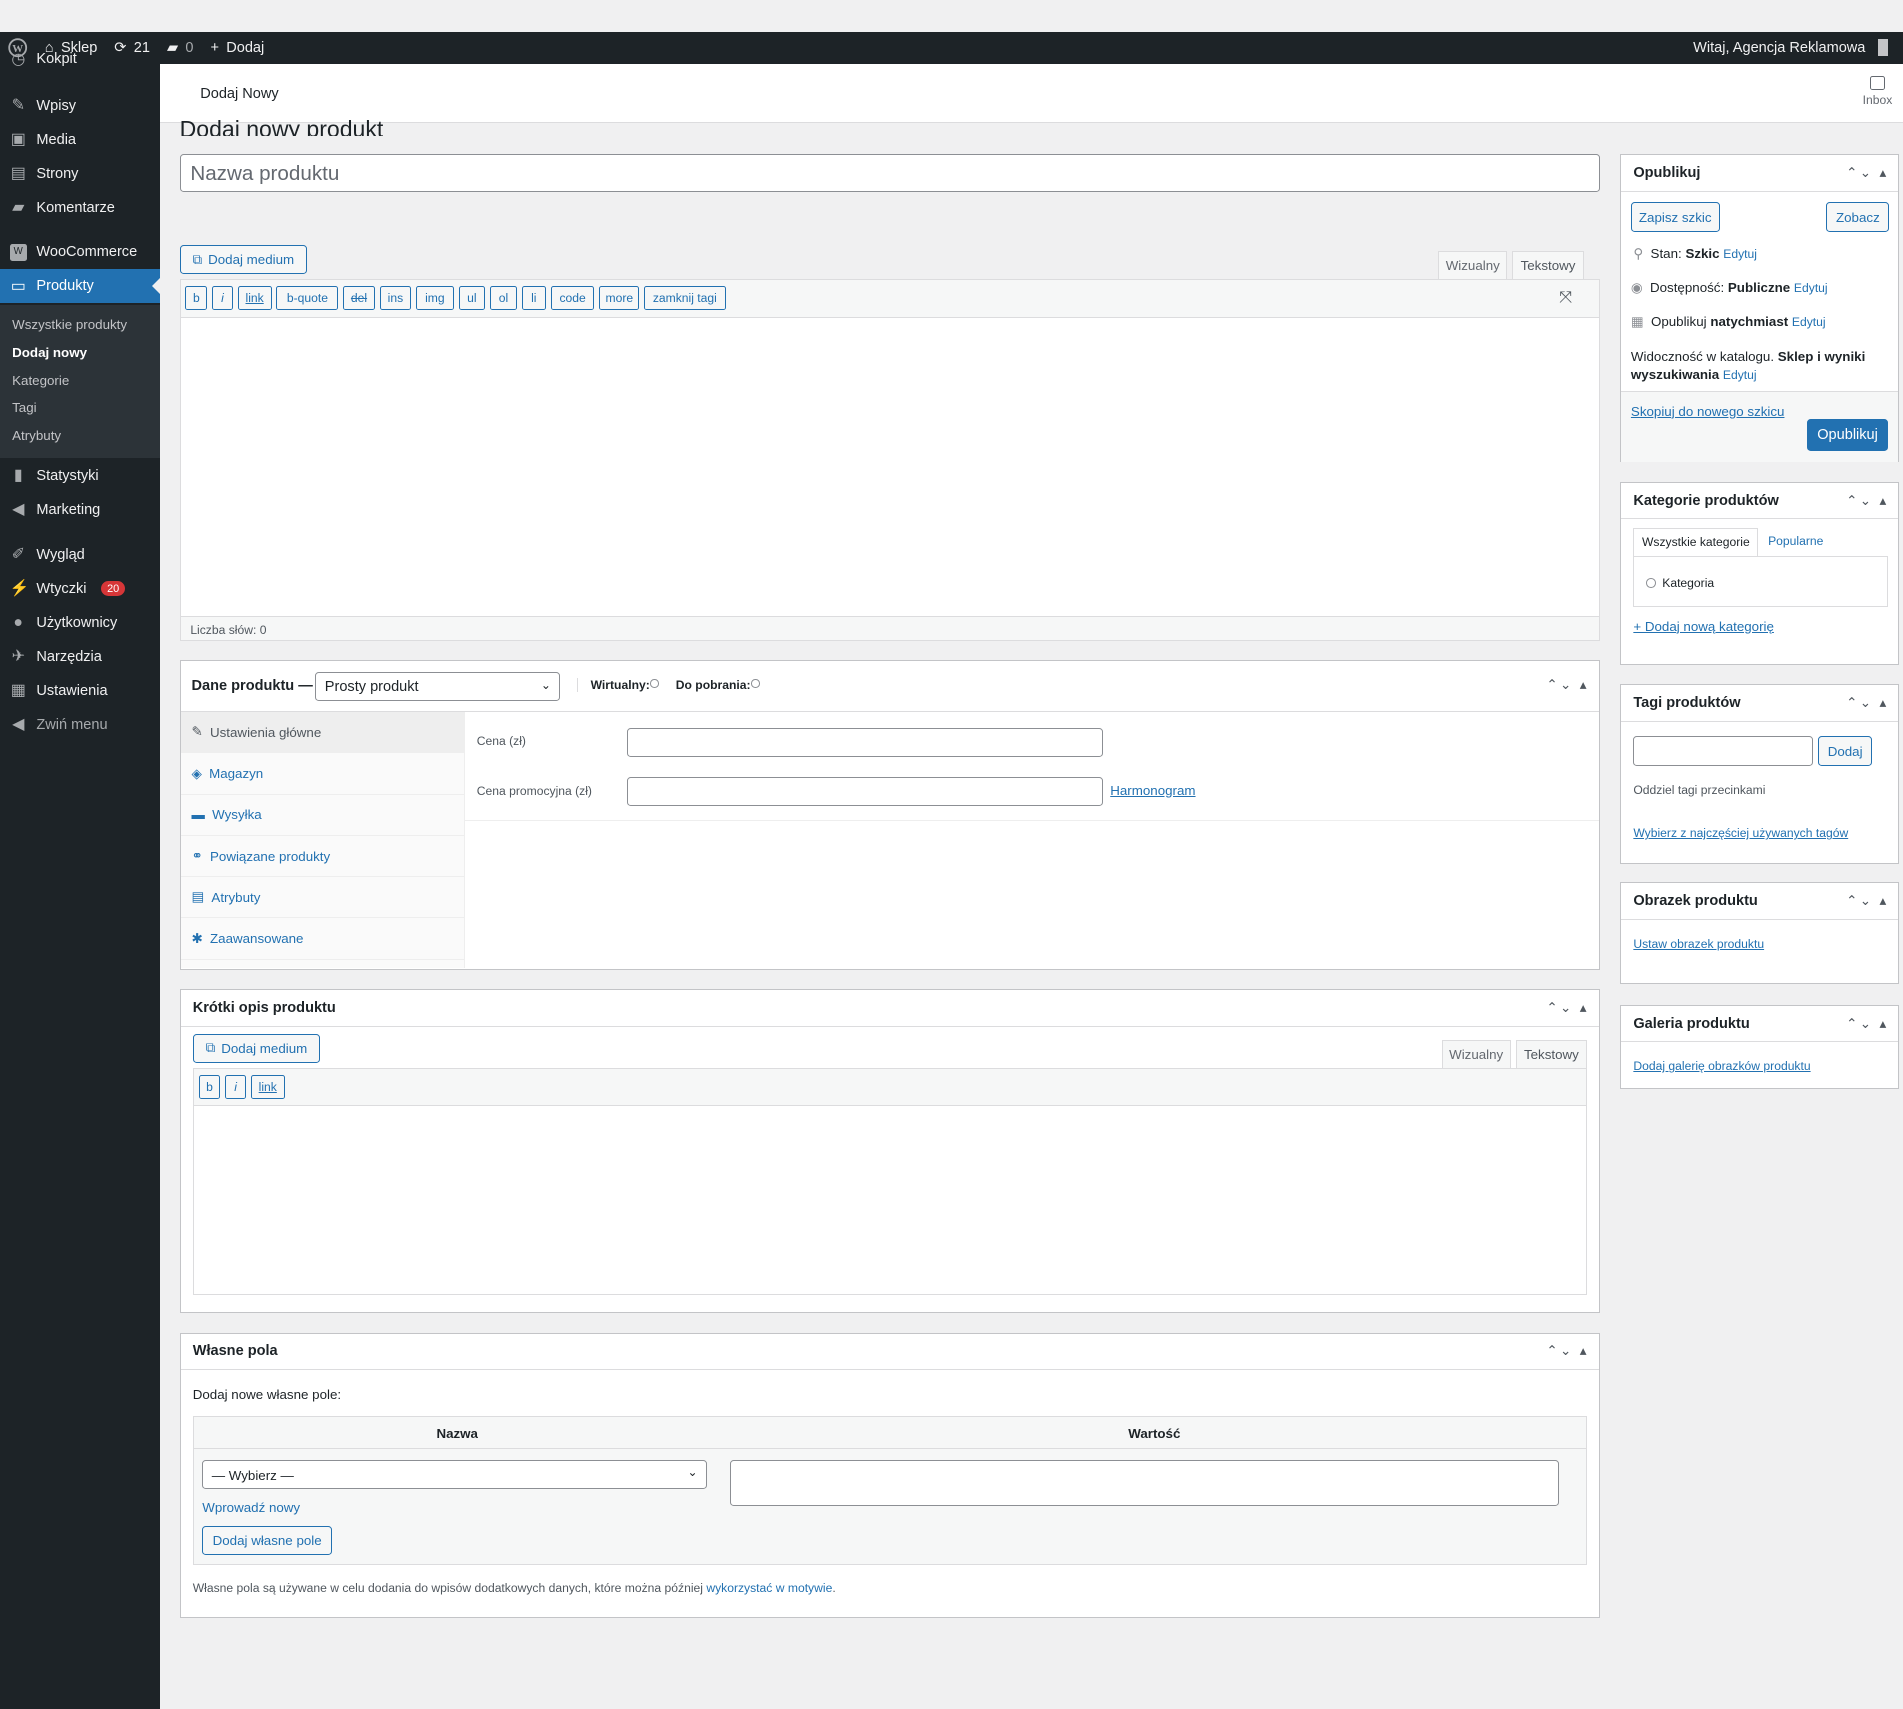  I want to click on submenu-all-products: Wszystkie produkty, so click(69, 324).